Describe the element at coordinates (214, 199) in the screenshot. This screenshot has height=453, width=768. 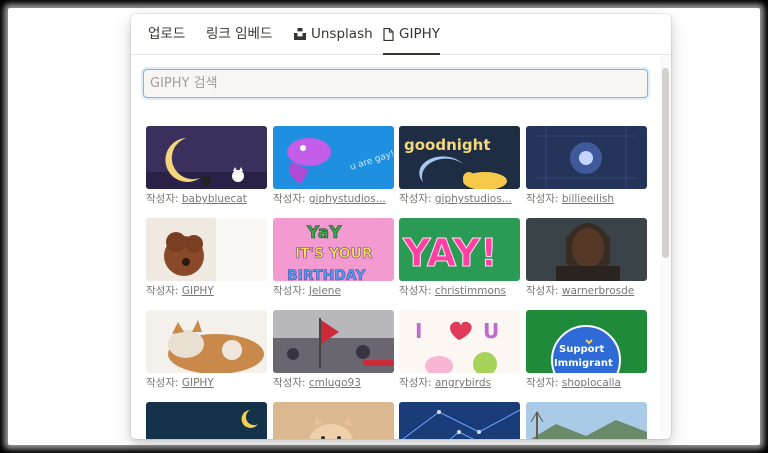
I see `author-link: babybluecat` at that location.